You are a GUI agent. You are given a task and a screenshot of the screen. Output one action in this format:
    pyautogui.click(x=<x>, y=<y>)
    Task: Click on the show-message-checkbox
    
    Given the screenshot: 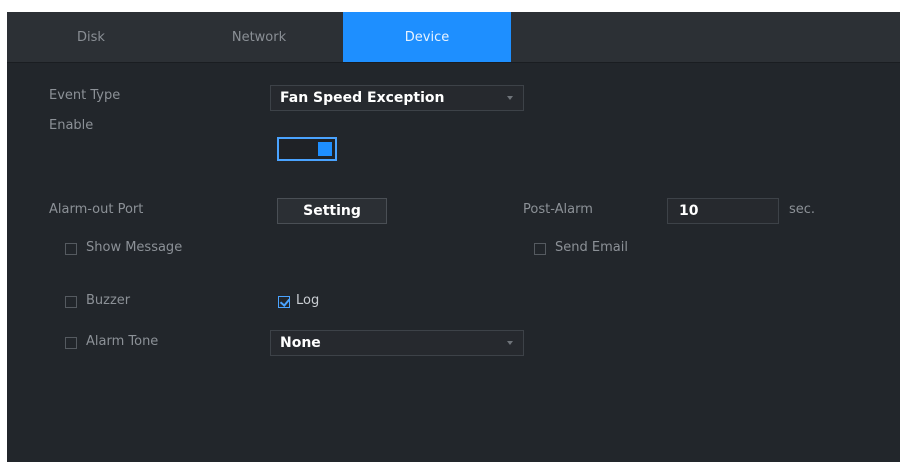 What is the action you would take?
    pyautogui.click(x=71, y=249)
    